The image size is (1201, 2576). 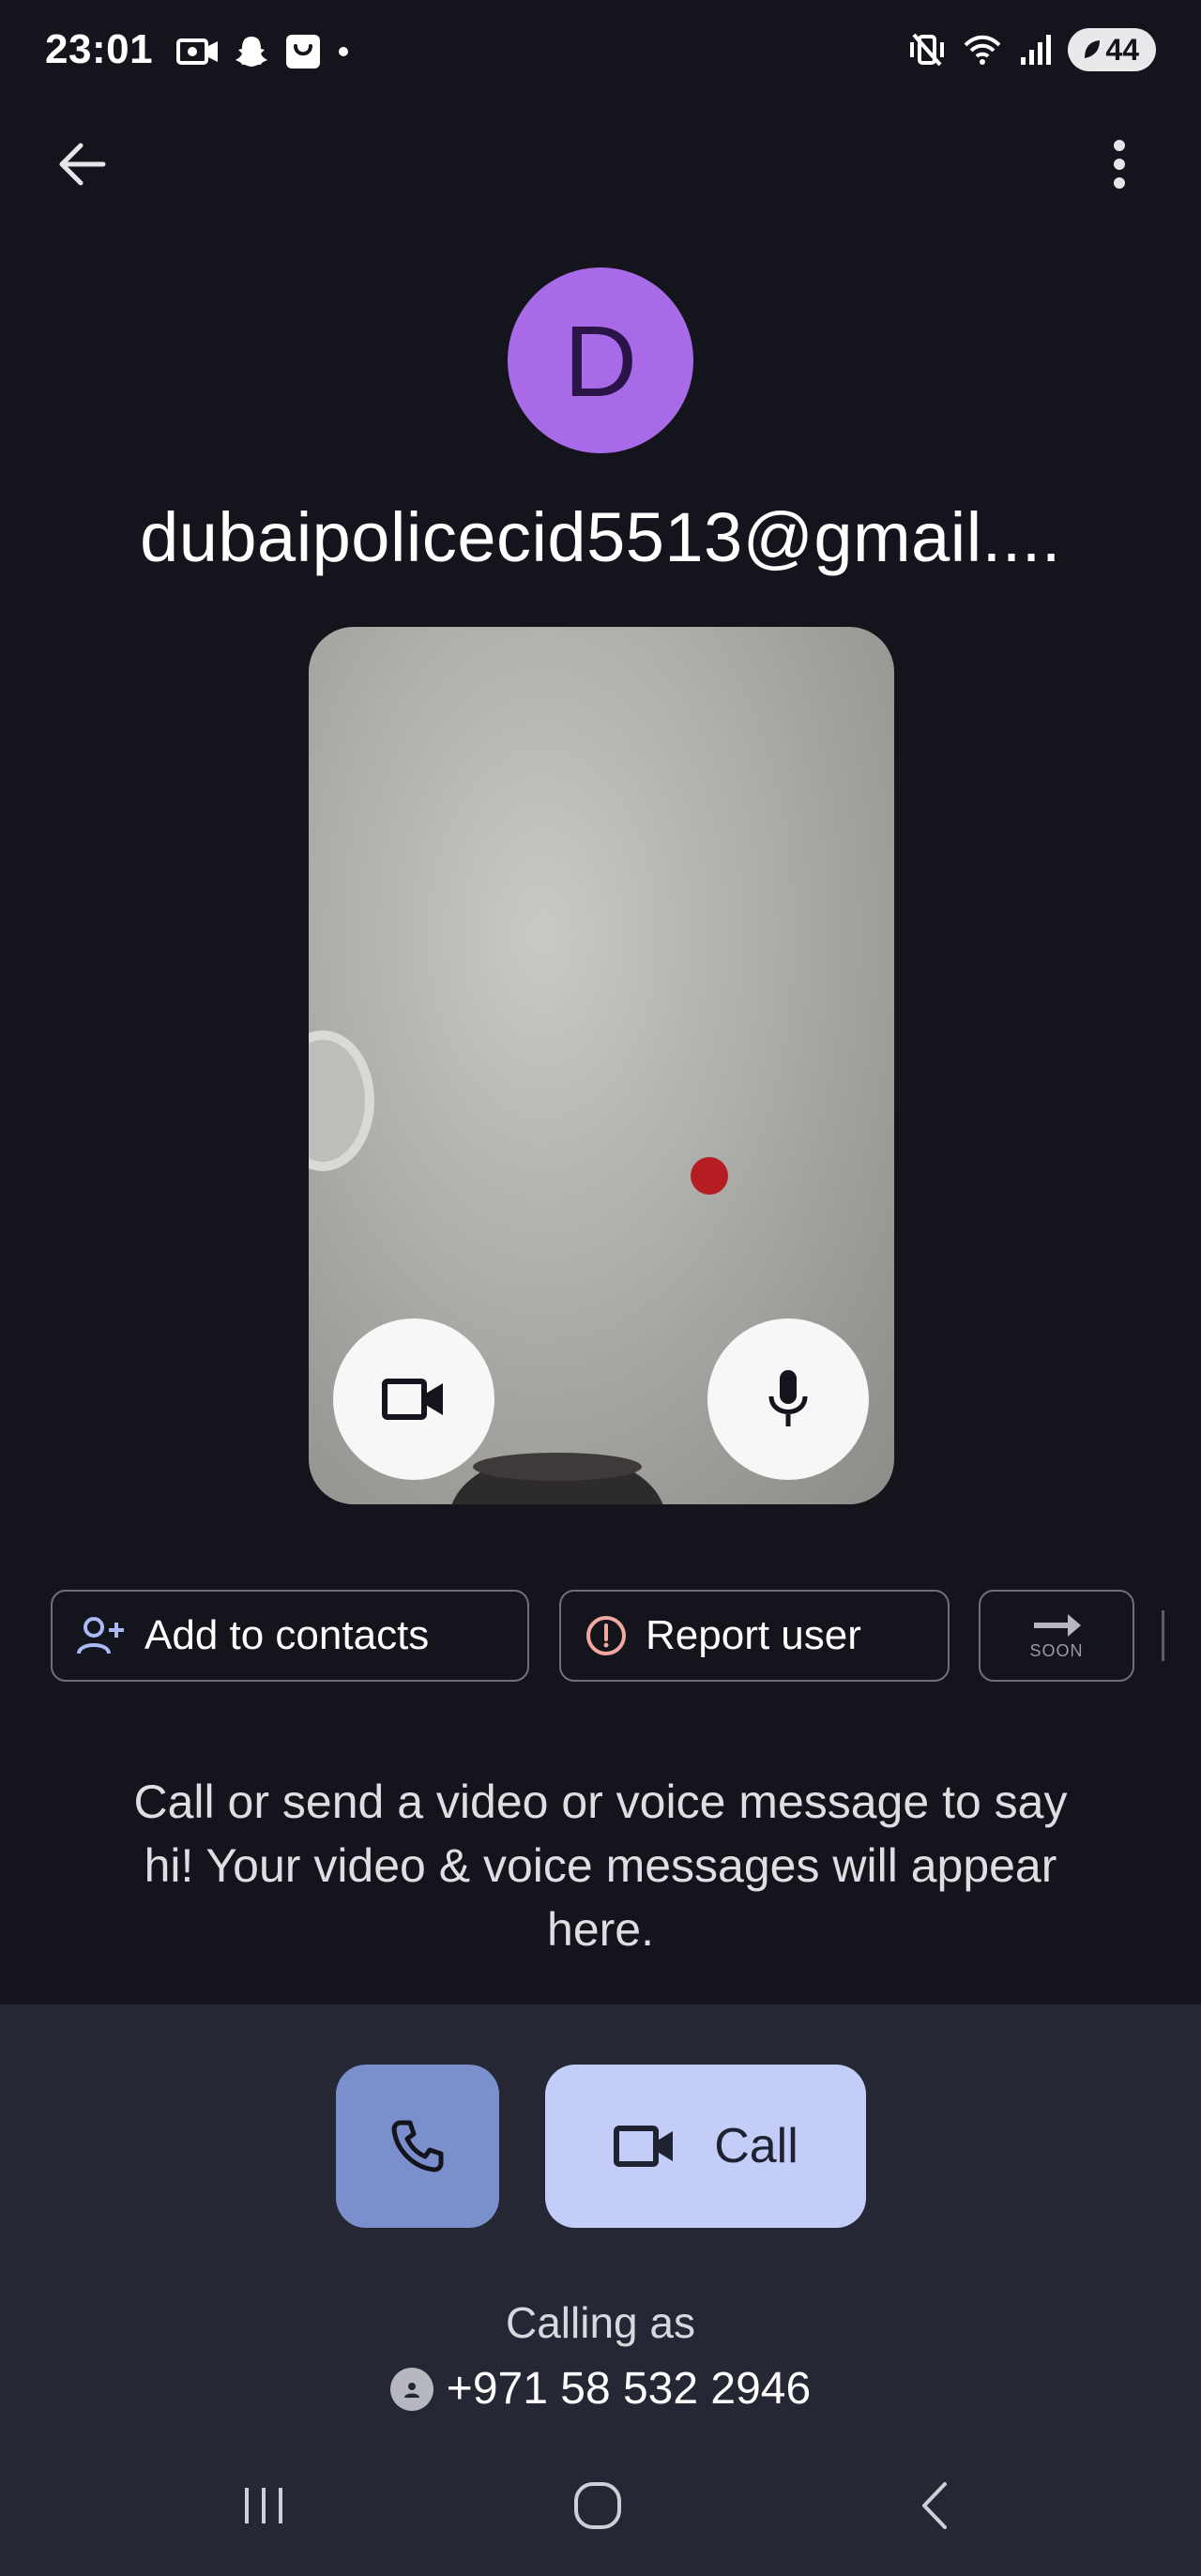 What do you see at coordinates (99, 49) in the screenshot?
I see `status-time: 23:01` at bounding box center [99, 49].